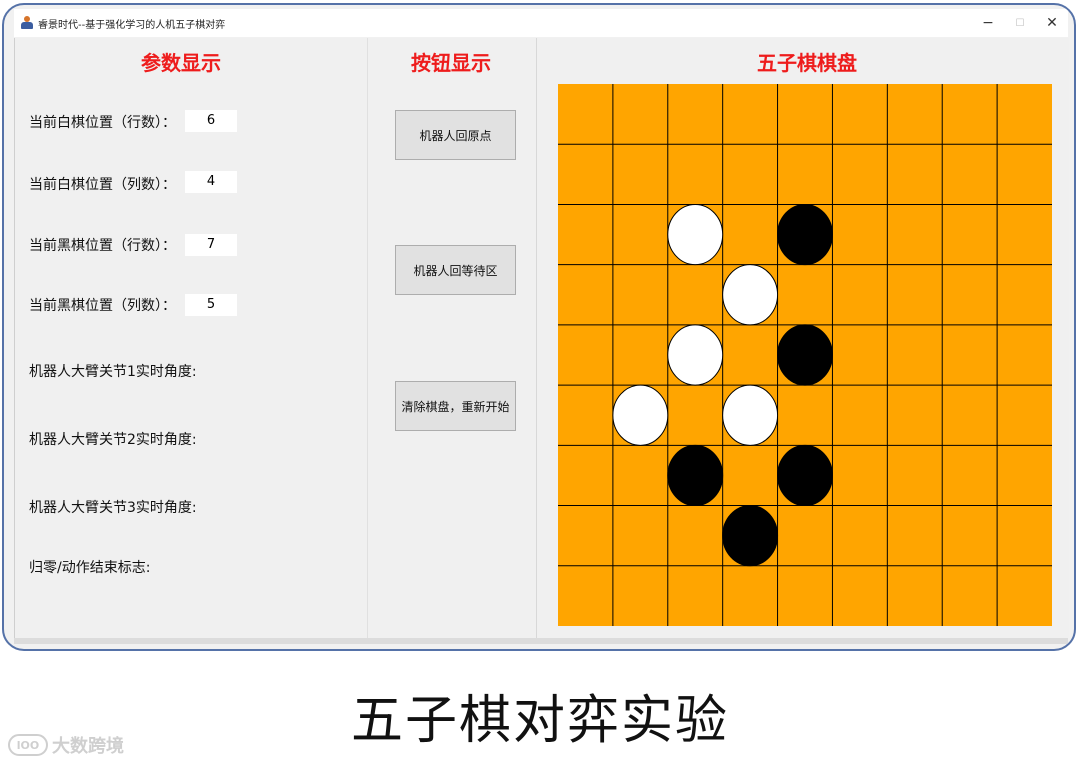  What do you see at coordinates (211, 182) in the screenshot?
I see `white-col-value: 4` at bounding box center [211, 182].